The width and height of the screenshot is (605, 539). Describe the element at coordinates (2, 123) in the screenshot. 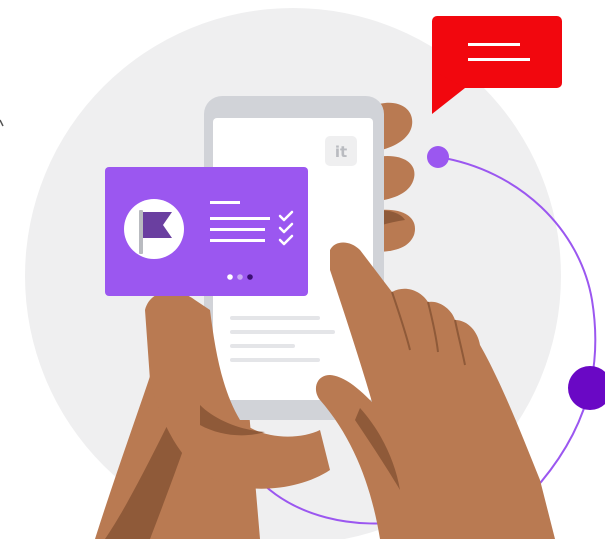

I see `decorative-tick` at that location.